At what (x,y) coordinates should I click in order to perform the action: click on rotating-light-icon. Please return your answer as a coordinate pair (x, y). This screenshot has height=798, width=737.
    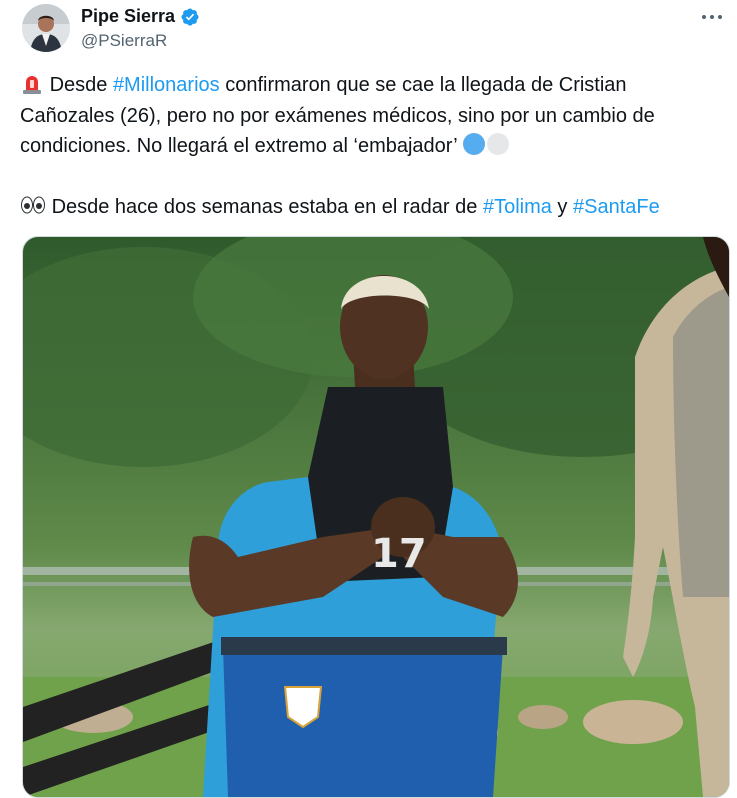
    Looking at the image, I should click on (32, 85).